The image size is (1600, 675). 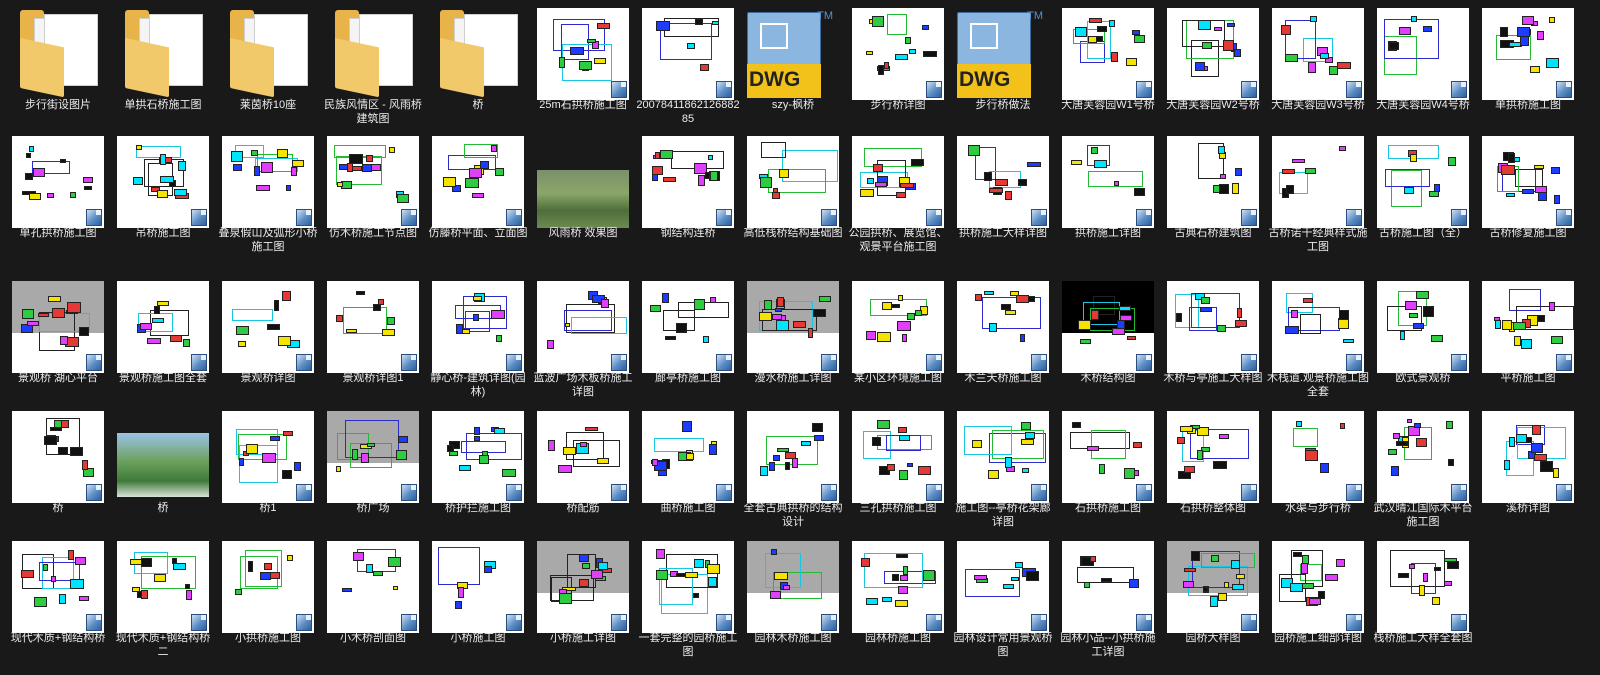 What do you see at coordinates (1528, 378) in the screenshot?
I see `file-name: 平桥施工图` at bounding box center [1528, 378].